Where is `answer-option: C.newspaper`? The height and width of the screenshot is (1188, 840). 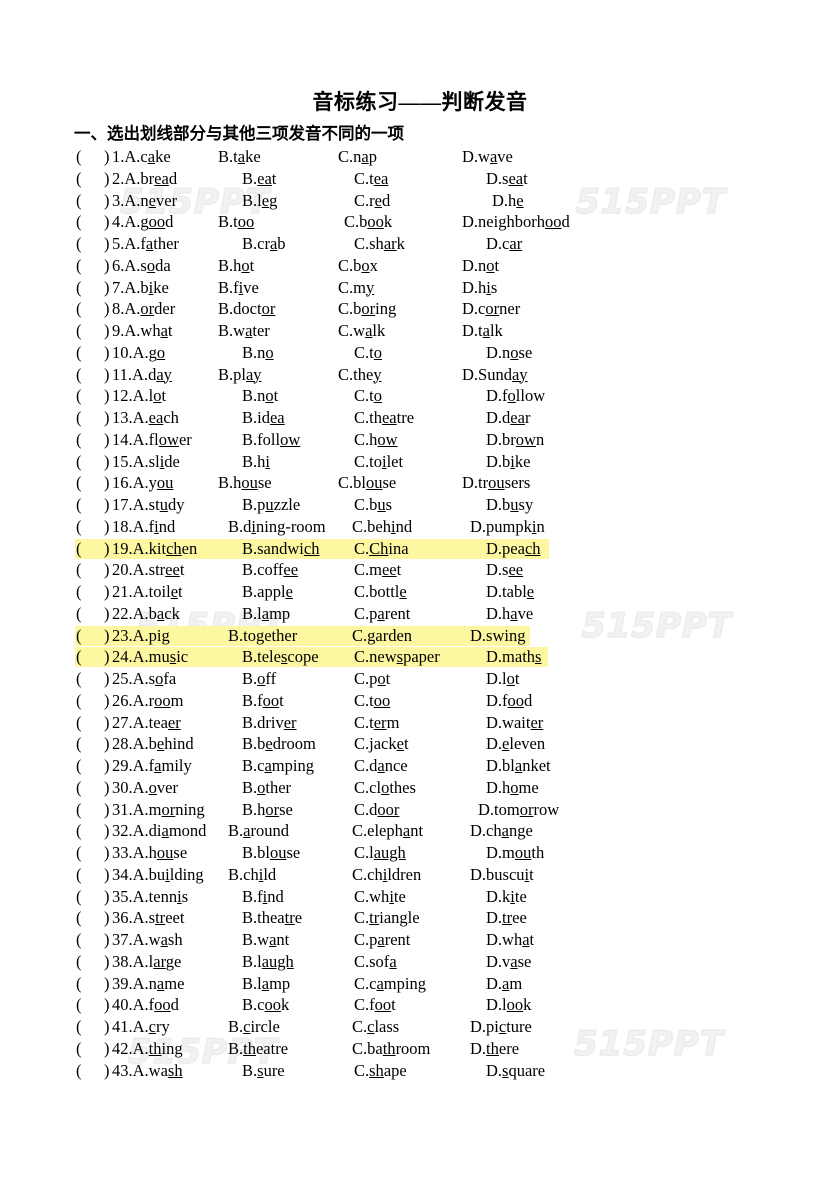 answer-option: C.newspaper is located at coordinates (397, 657).